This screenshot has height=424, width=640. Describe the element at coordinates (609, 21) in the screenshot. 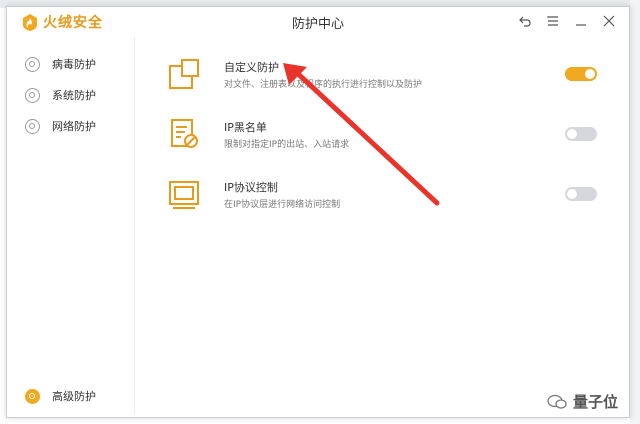

I see `close-icon` at that location.